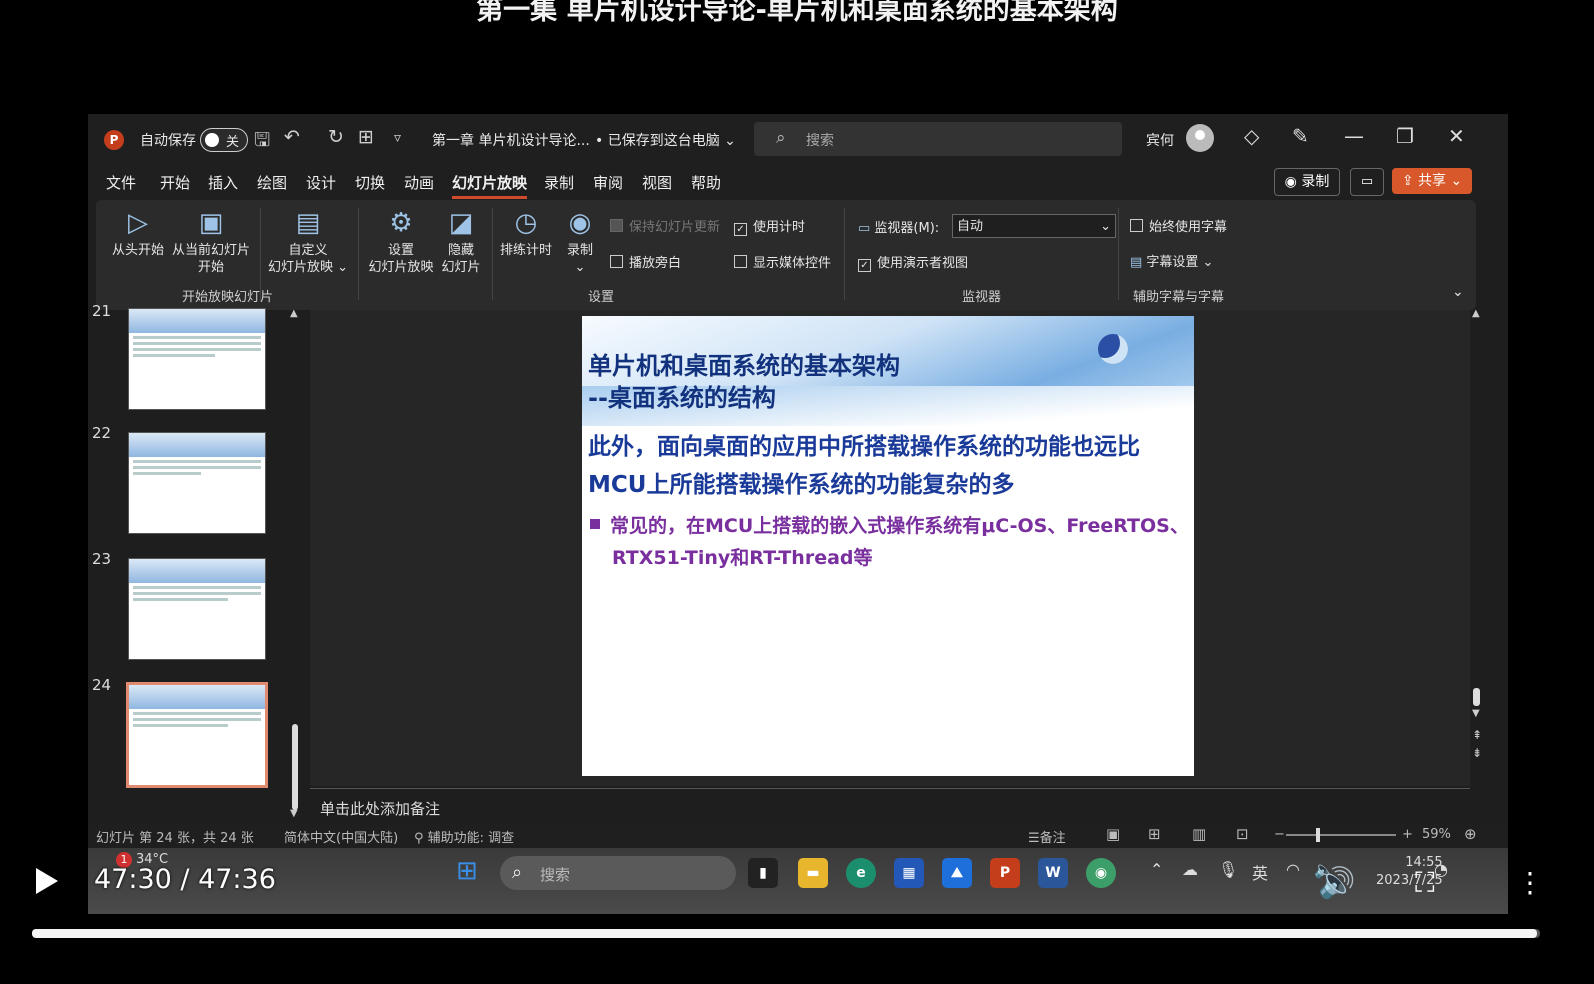 Image resolution: width=1594 pixels, height=984 pixels. Describe the element at coordinates (321, 182) in the screenshot. I see `tab-design: 设计` at that location.